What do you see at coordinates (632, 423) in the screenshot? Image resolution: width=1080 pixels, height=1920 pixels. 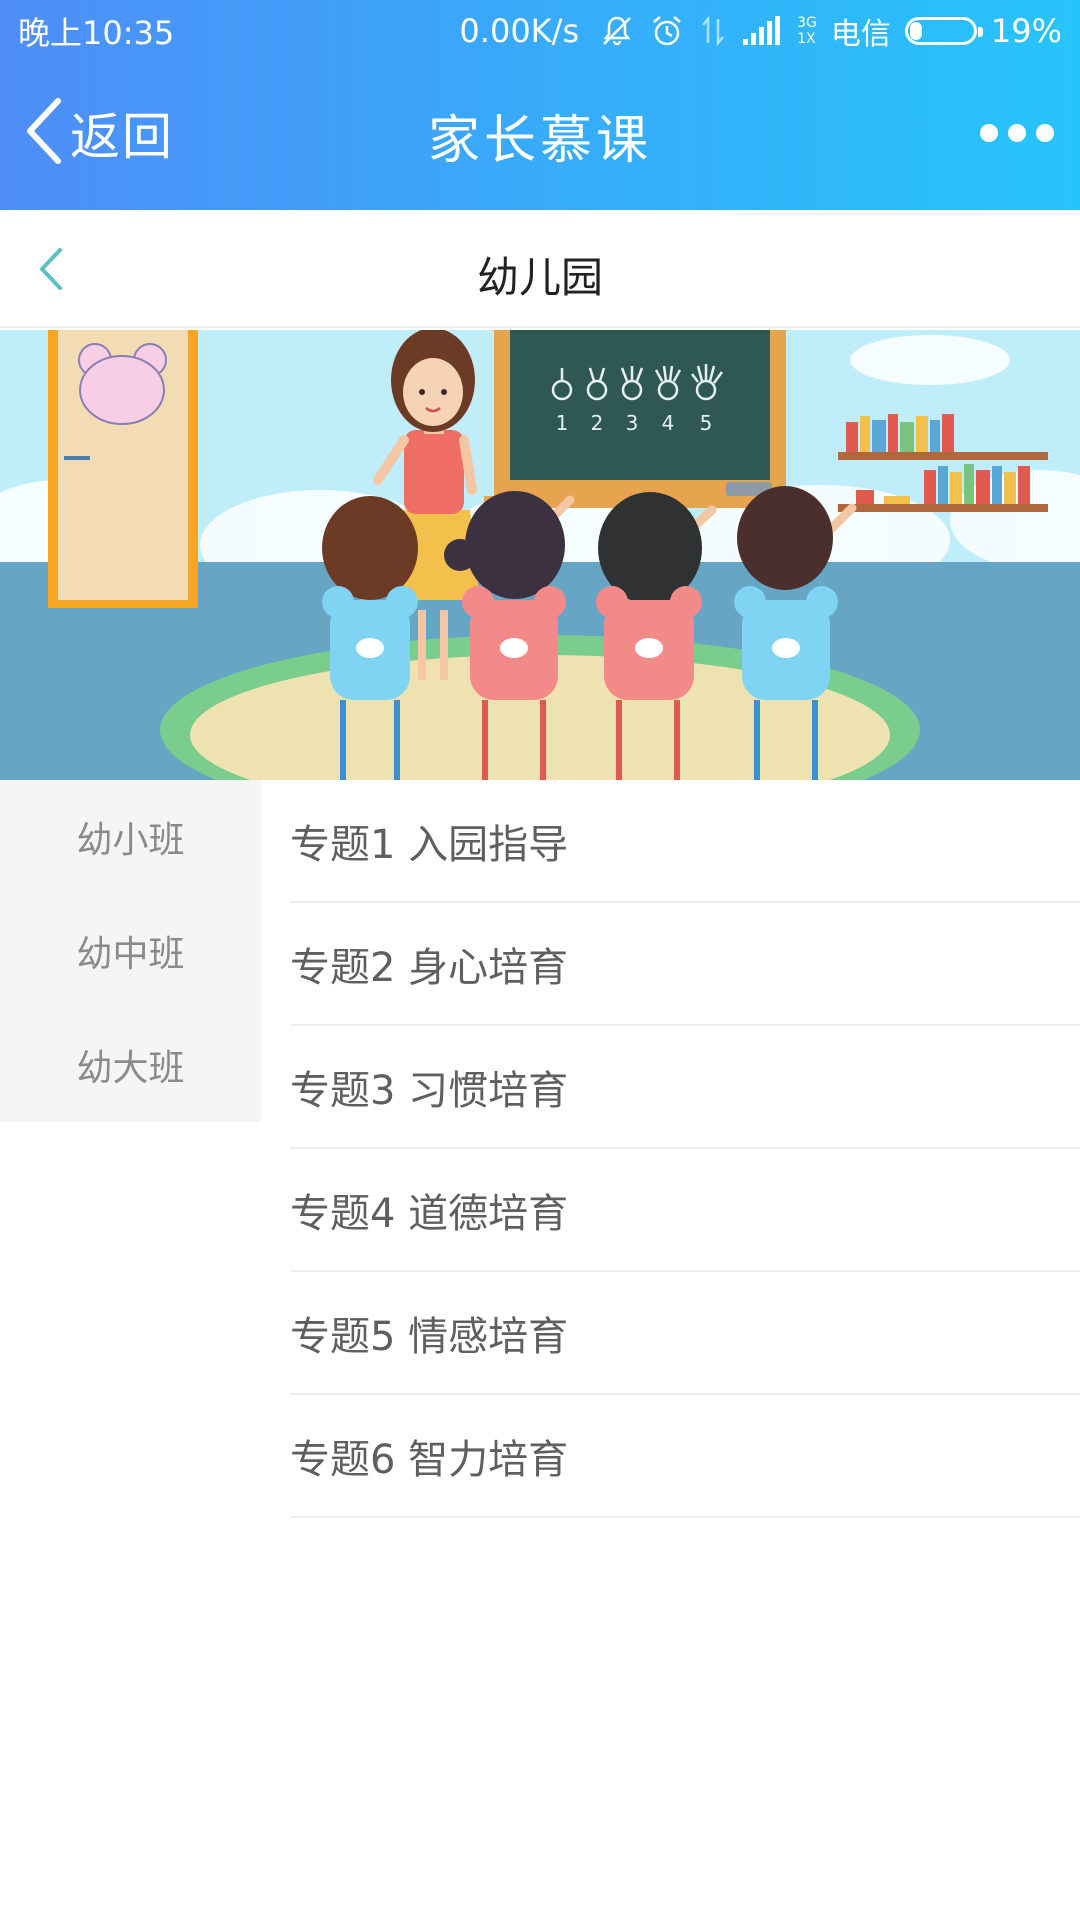 I see `board-number: 3` at bounding box center [632, 423].